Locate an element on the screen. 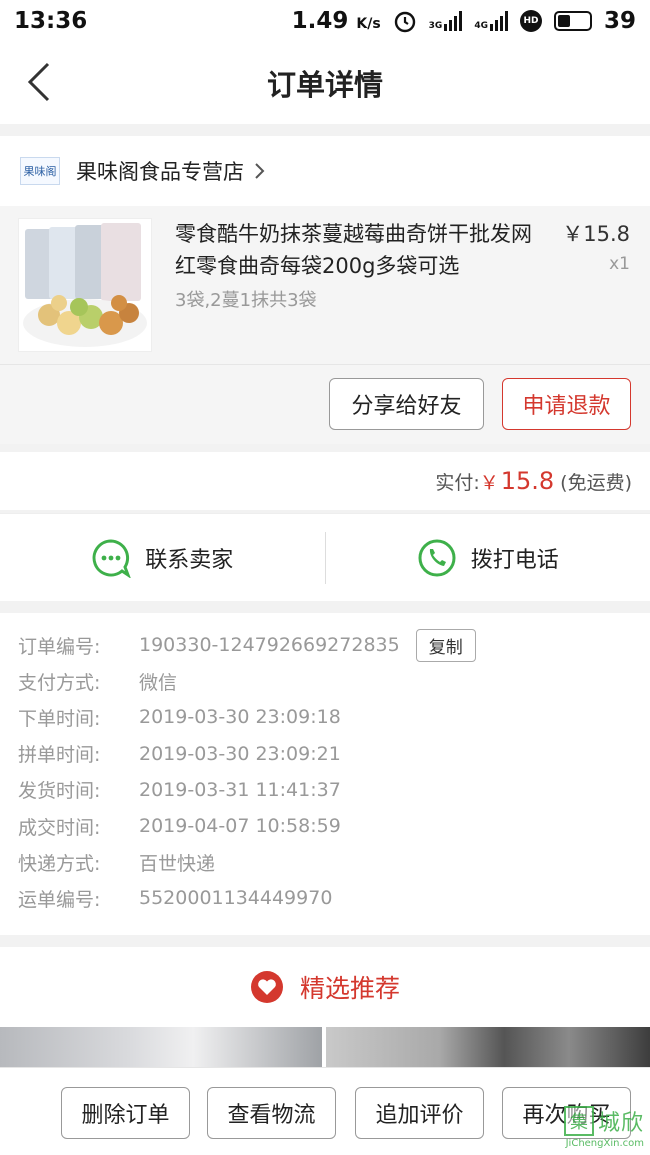 This screenshot has height=1155, width=650. info-value: 微信 is located at coordinates (158, 682).